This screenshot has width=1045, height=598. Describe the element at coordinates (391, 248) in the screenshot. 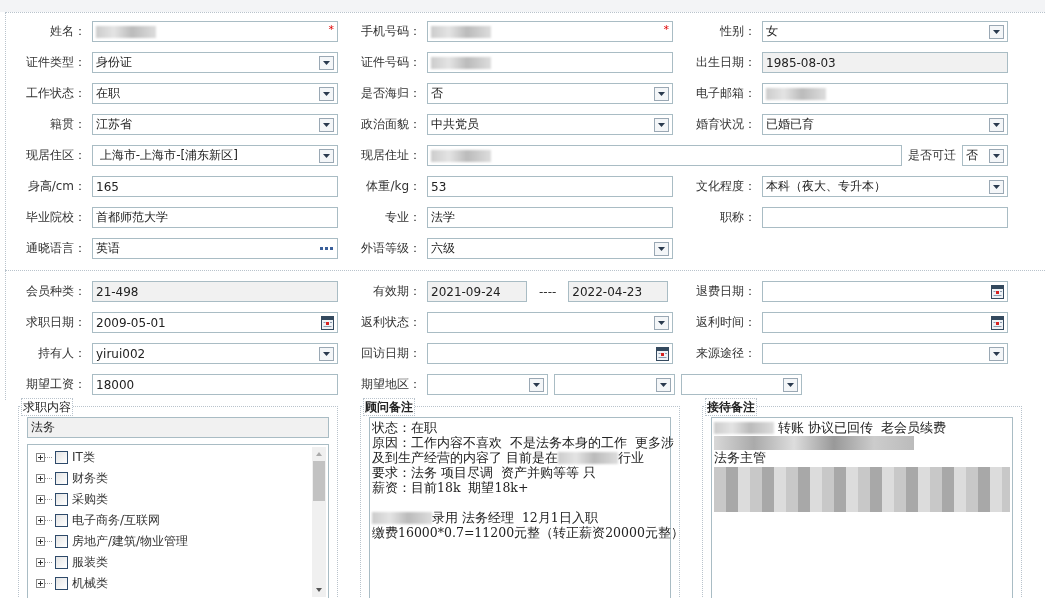

I see `field-label: 外语等级：` at that location.